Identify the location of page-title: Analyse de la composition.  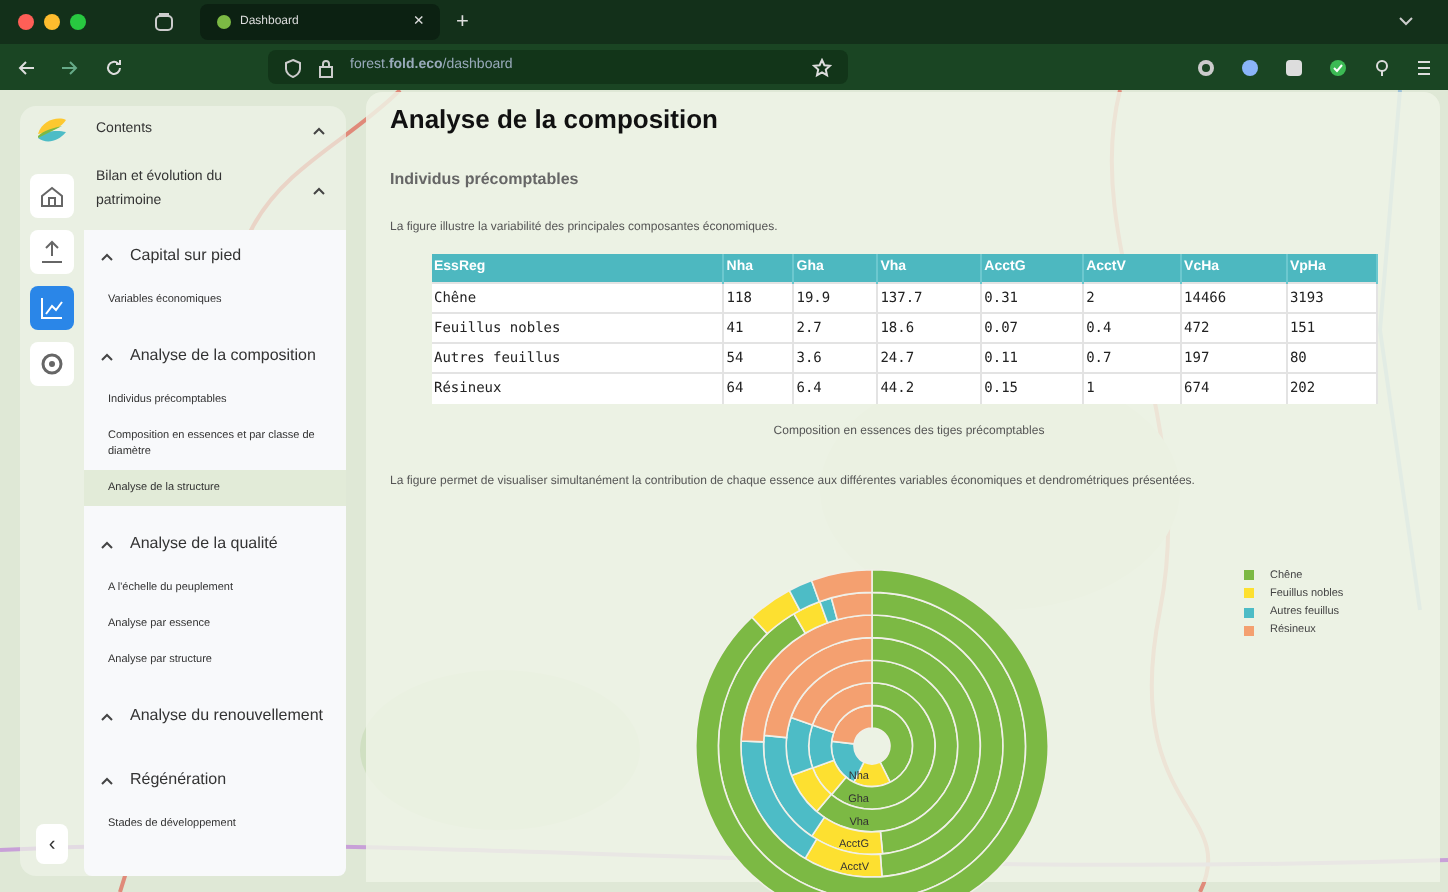
(555, 120).